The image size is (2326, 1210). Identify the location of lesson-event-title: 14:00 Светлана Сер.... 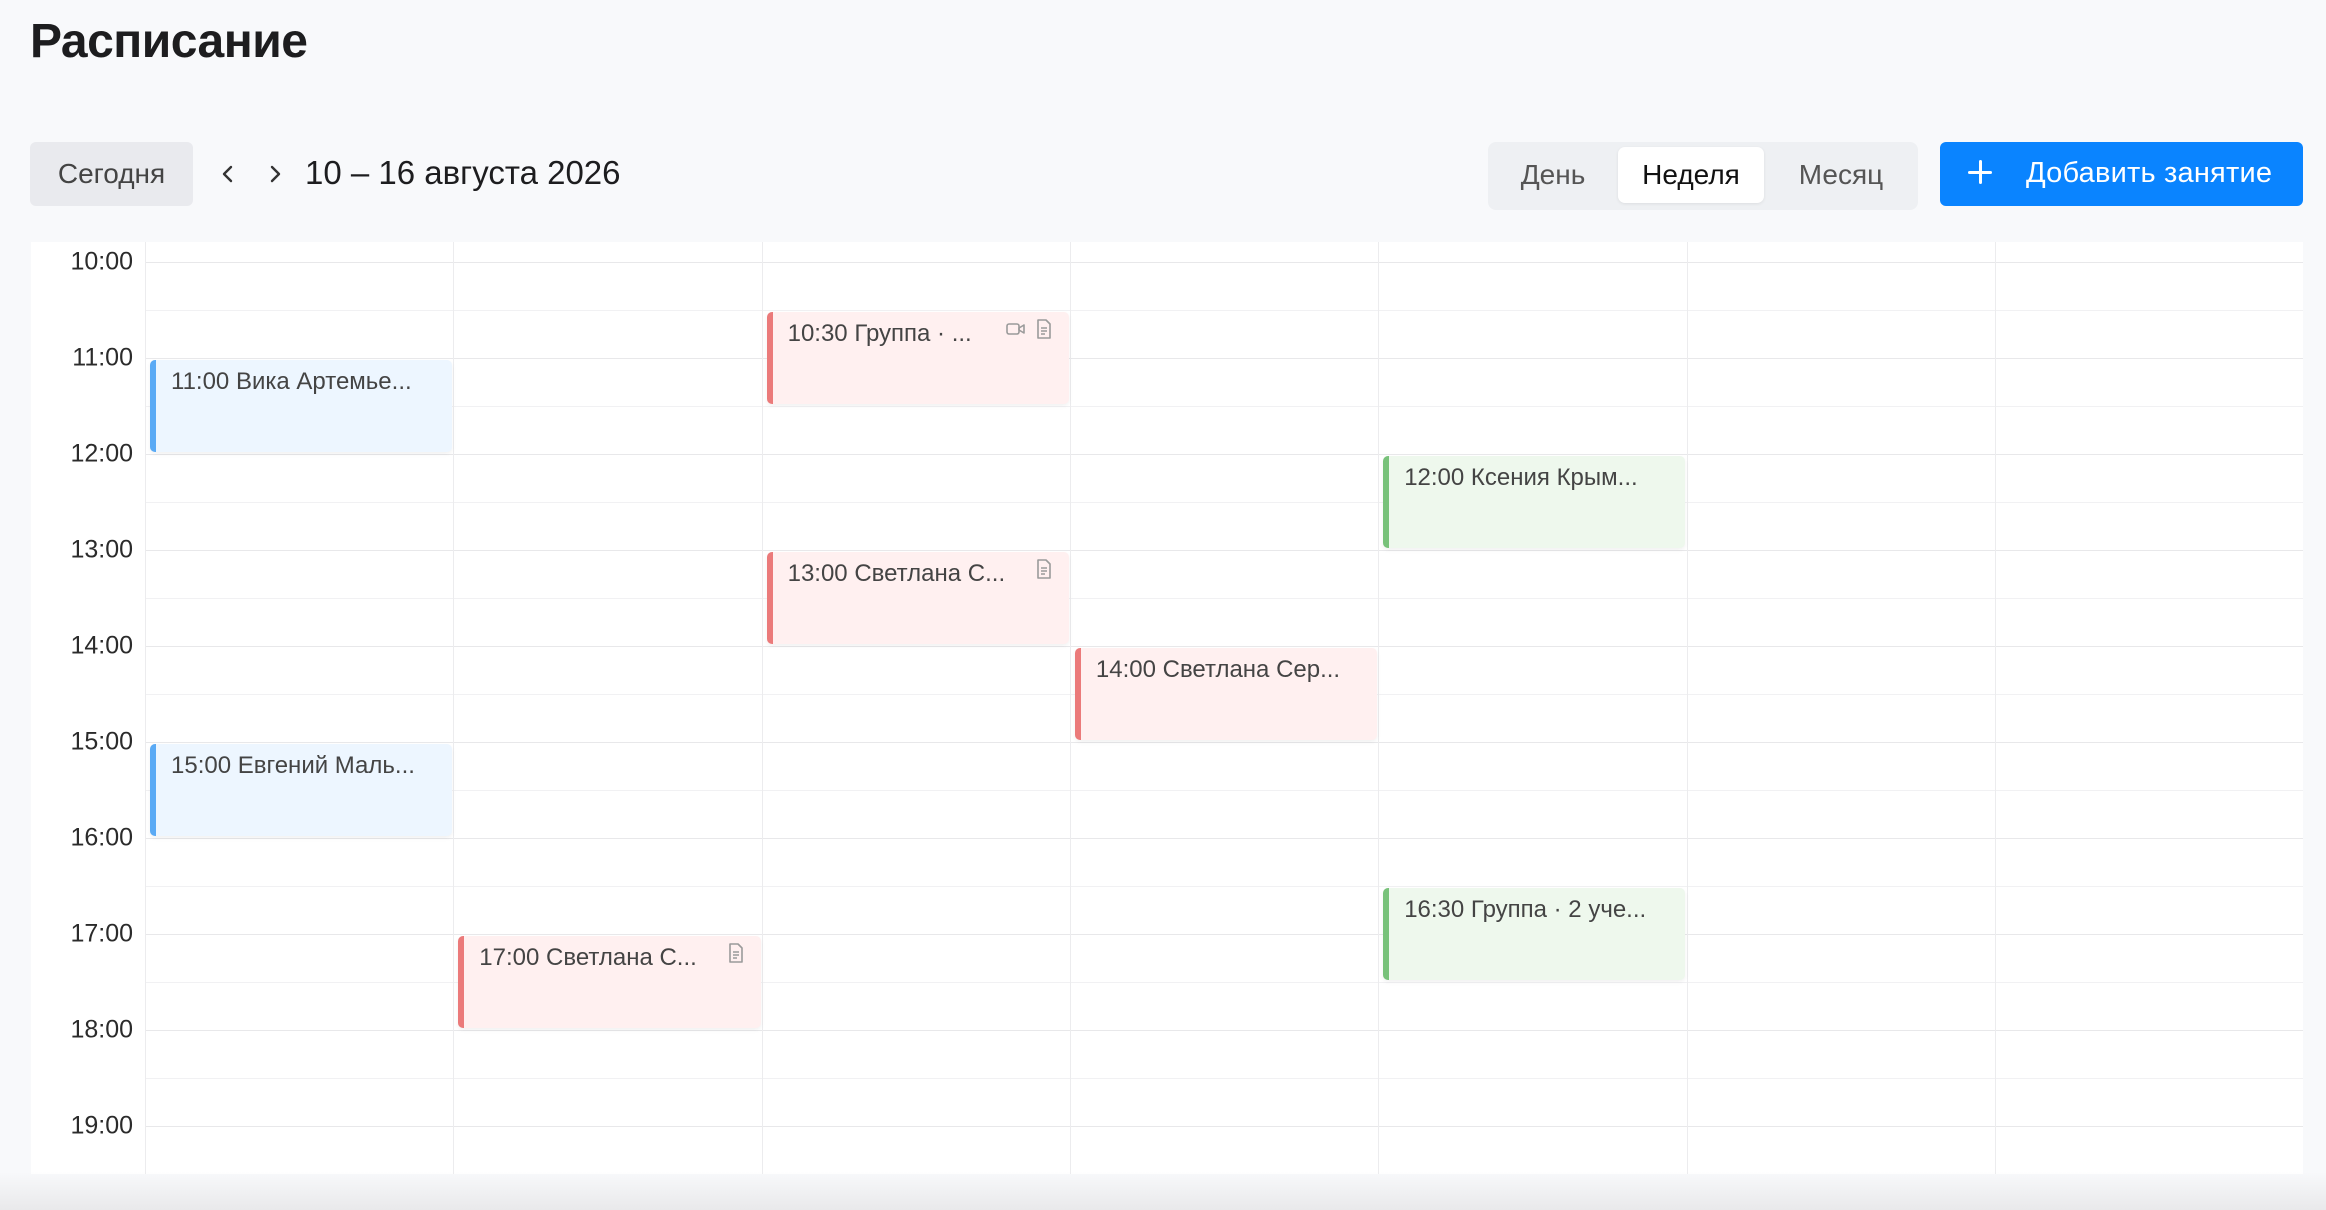
(1218, 669).